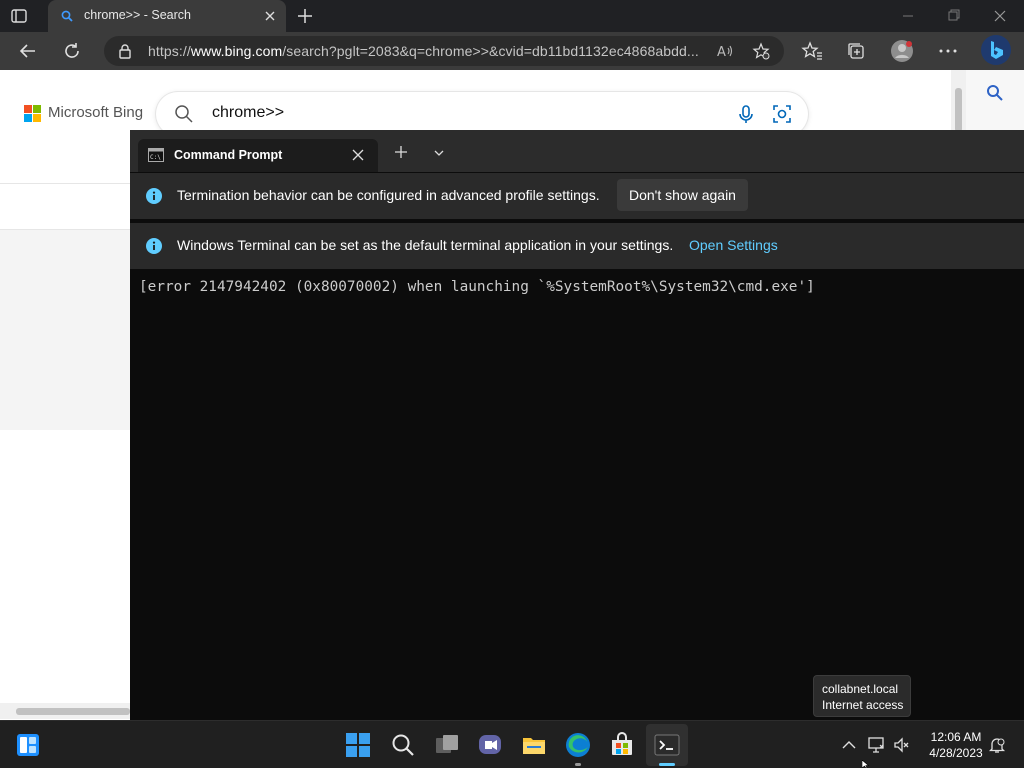 Image resolution: width=1024 pixels, height=768 pixels. Describe the element at coordinates (228, 155) in the screenshot. I see `terminal-tab-title: Command Prompt` at that location.